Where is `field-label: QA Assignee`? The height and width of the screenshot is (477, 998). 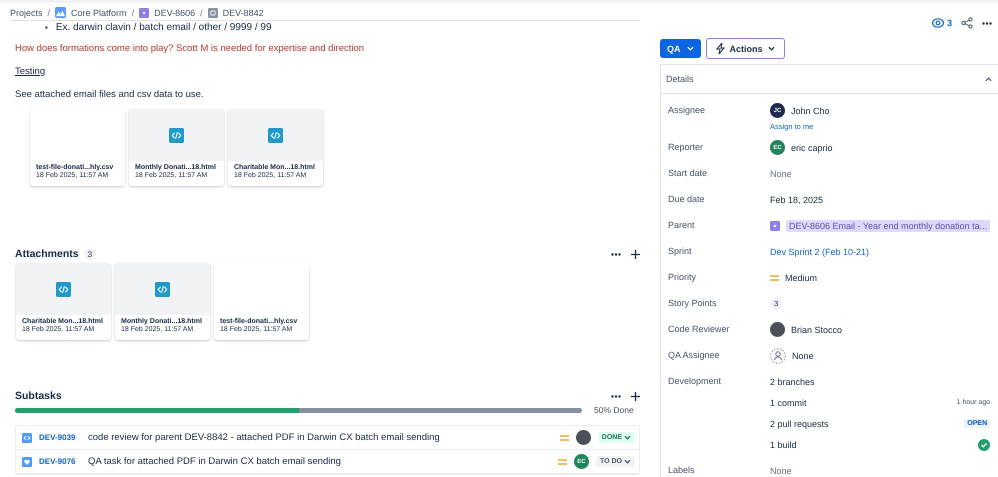
field-label: QA Assignee is located at coordinates (694, 355).